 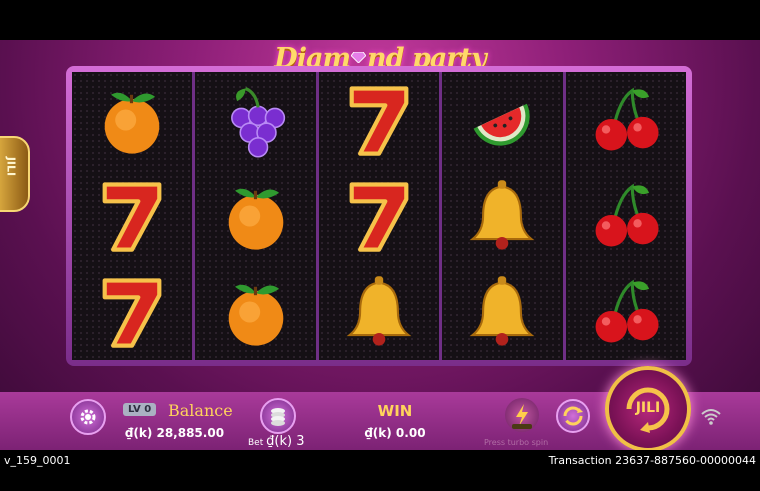 I want to click on watermelon-icon, so click(x=502, y=124).